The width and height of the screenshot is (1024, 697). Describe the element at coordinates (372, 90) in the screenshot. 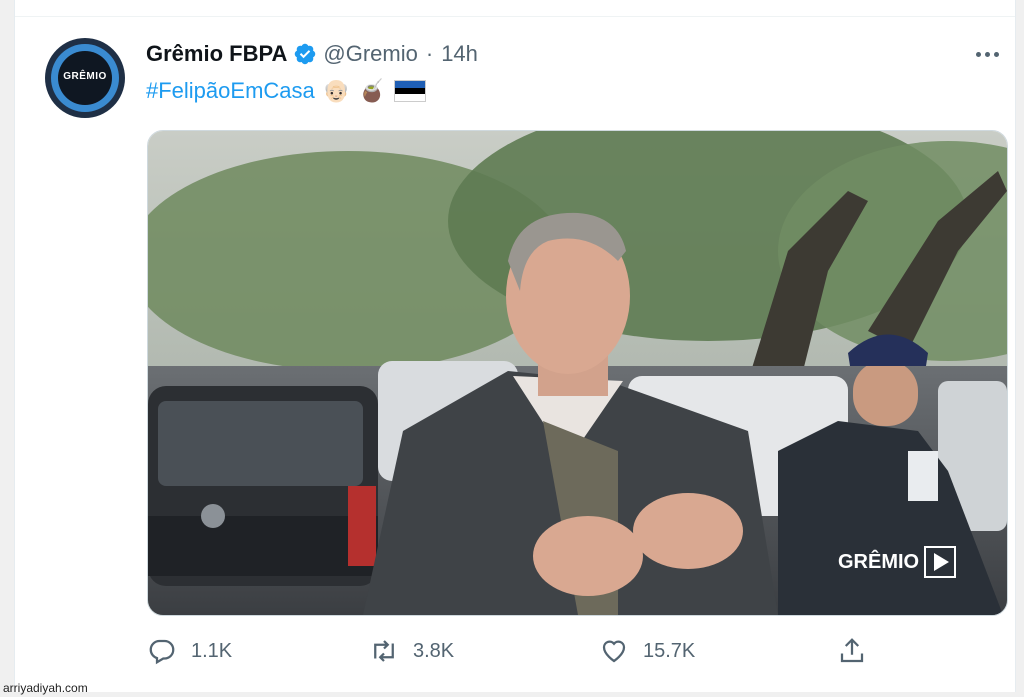

I see `mate-emoji: 🧉` at that location.